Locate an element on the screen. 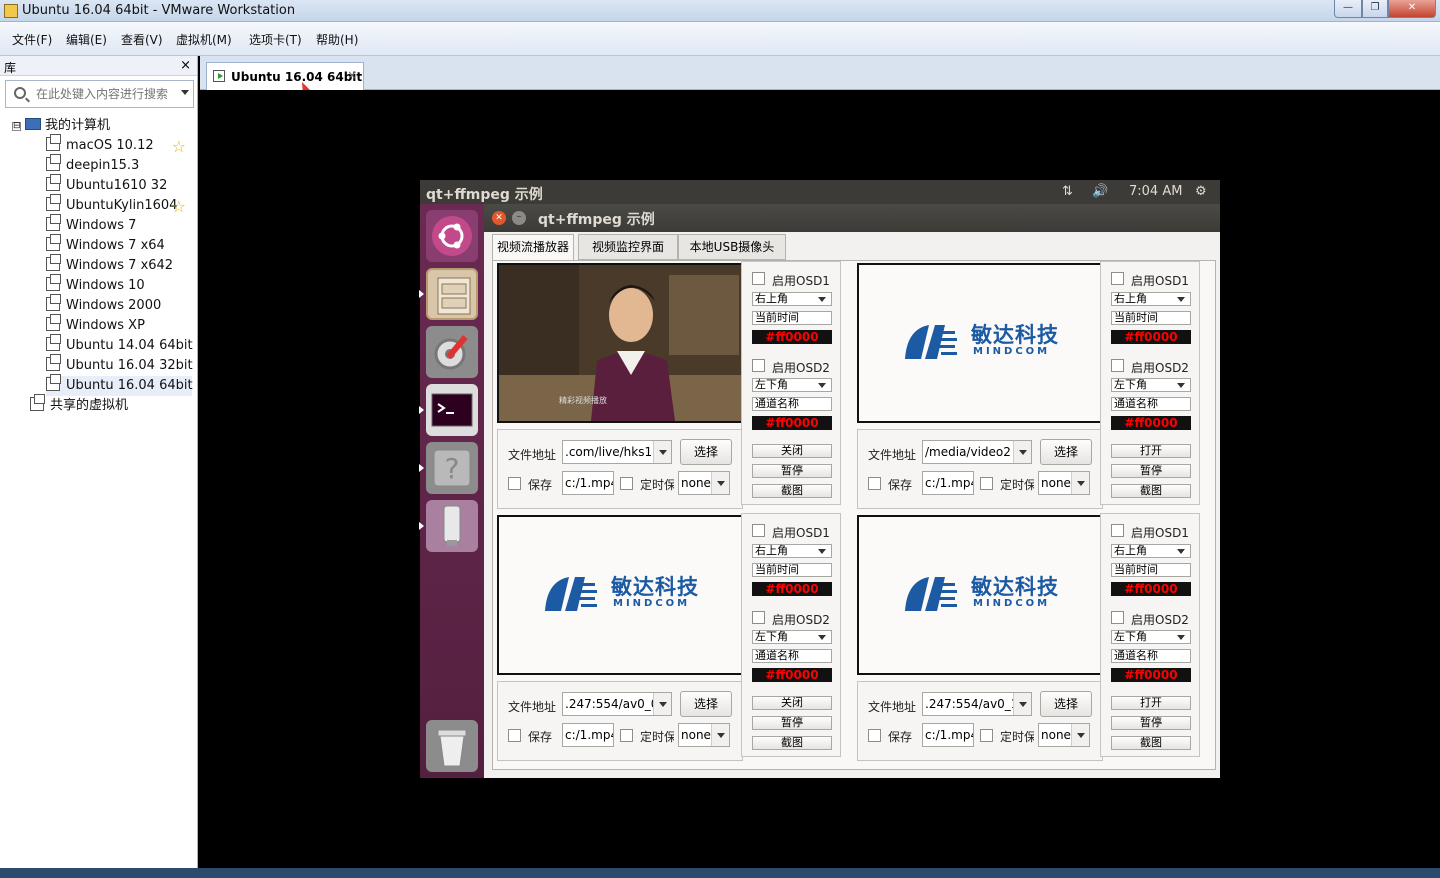 The image size is (1440, 878). tree-vm-item: macOS 10.12 ☆ is located at coordinates (119, 145).